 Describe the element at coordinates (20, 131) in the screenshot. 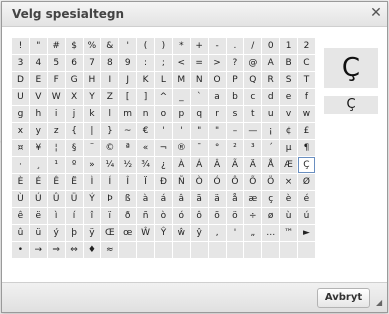

I see `character-cell: x` at that location.